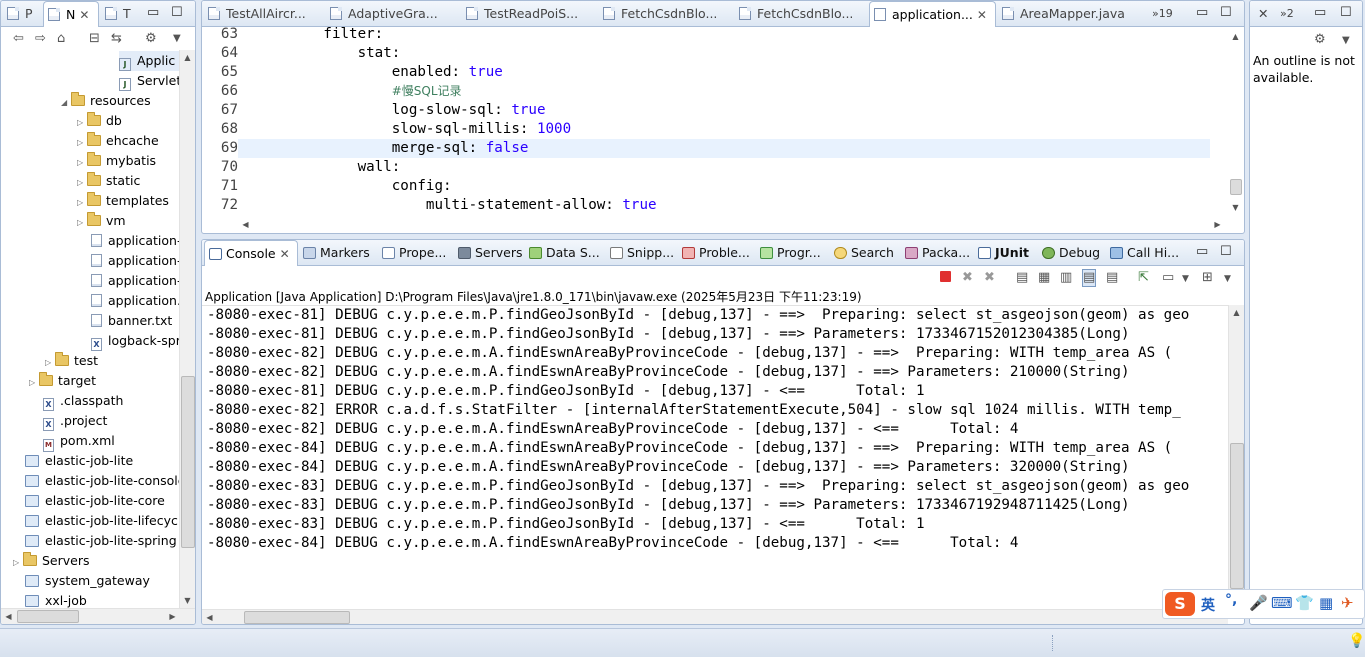 This screenshot has height=657, width=1365. I want to click on microphone-icon: 🎤, so click(1258, 603).